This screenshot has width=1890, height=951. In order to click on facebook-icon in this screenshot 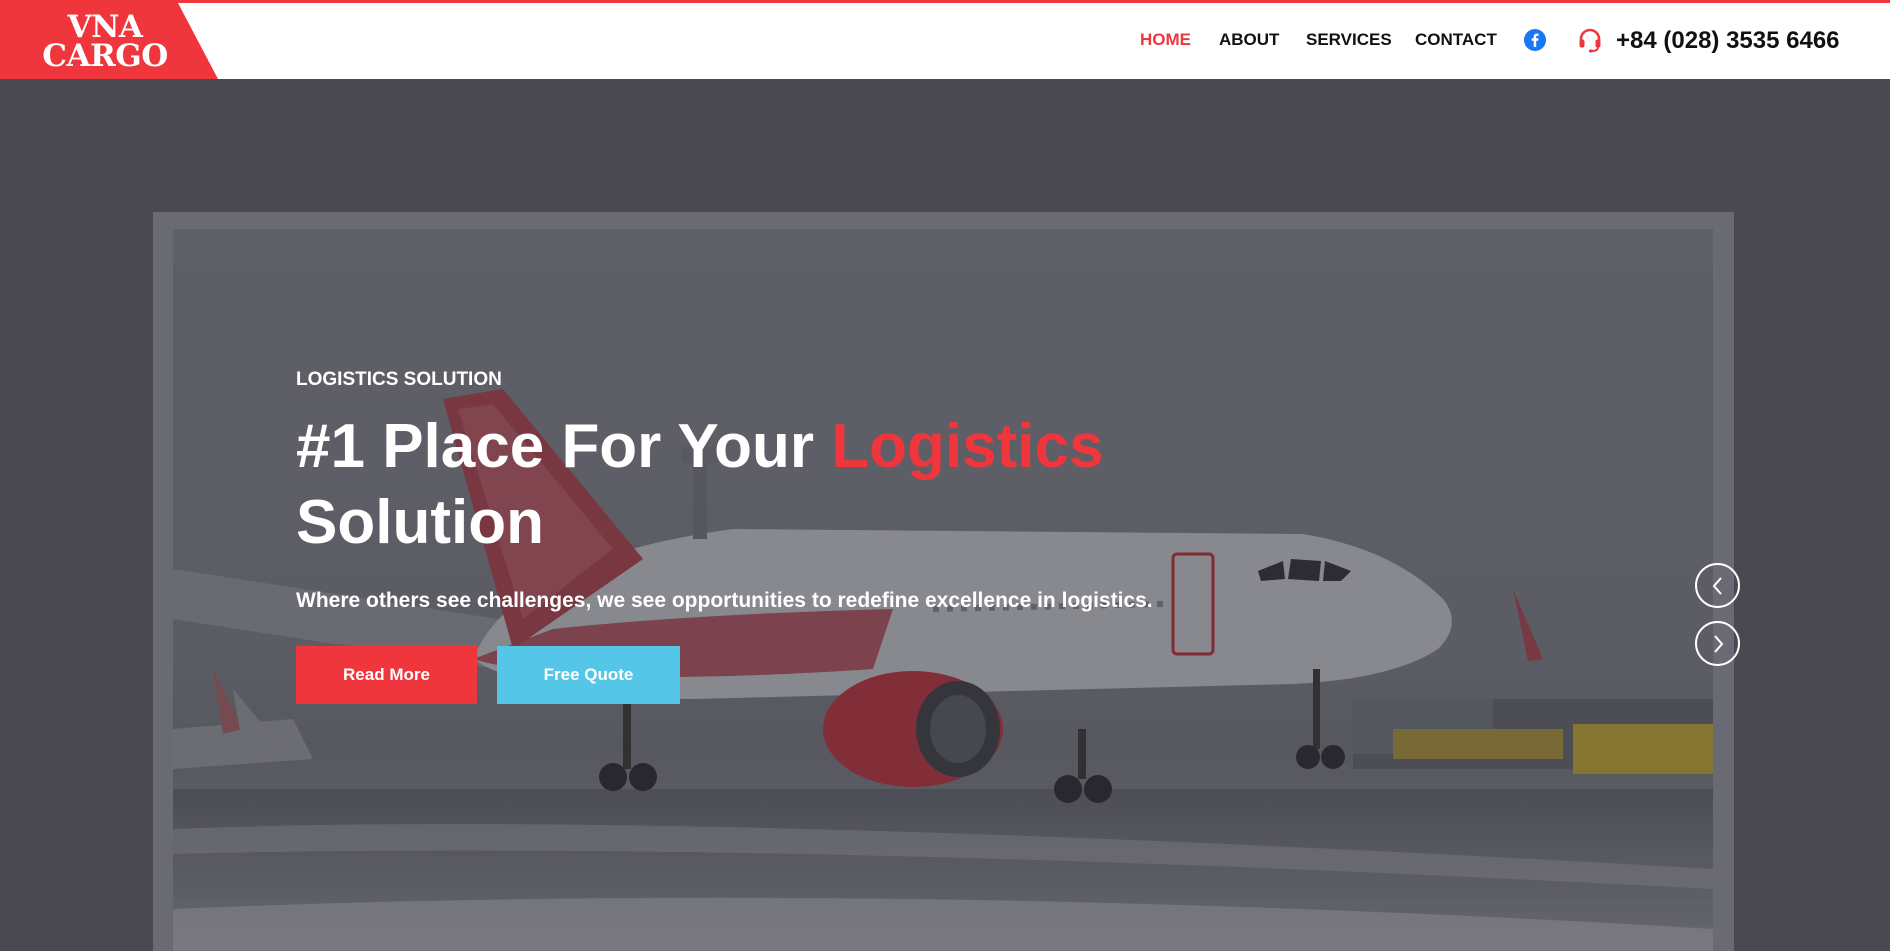, I will do `click(1535, 40)`.